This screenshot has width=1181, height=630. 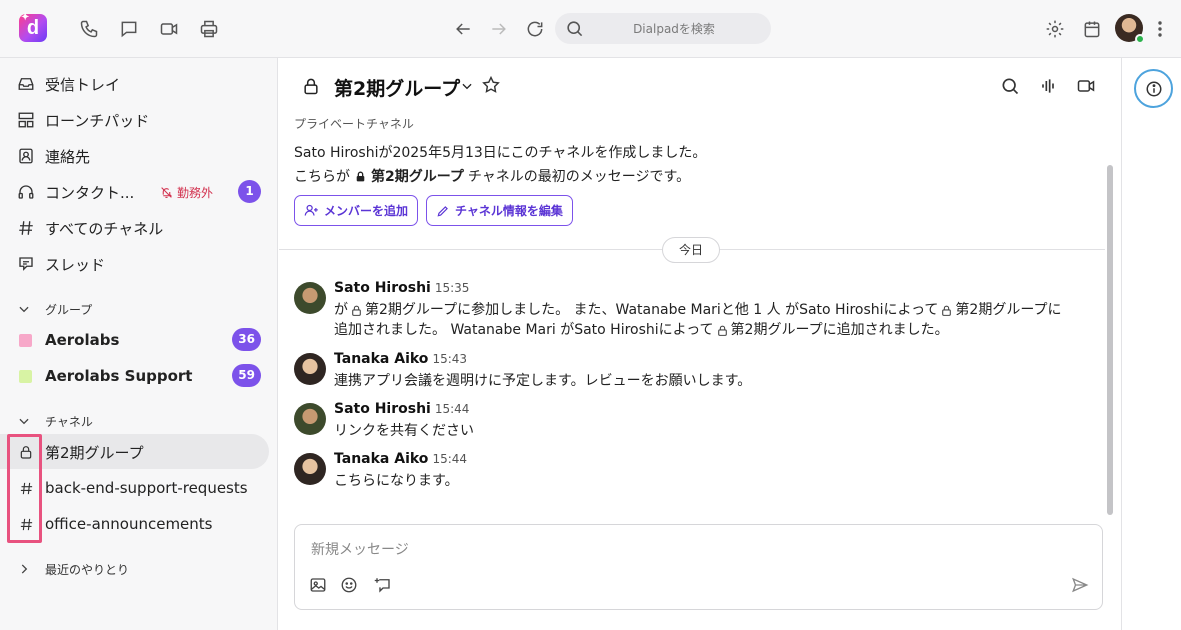 I want to click on gear-icon, so click(x=1055, y=29).